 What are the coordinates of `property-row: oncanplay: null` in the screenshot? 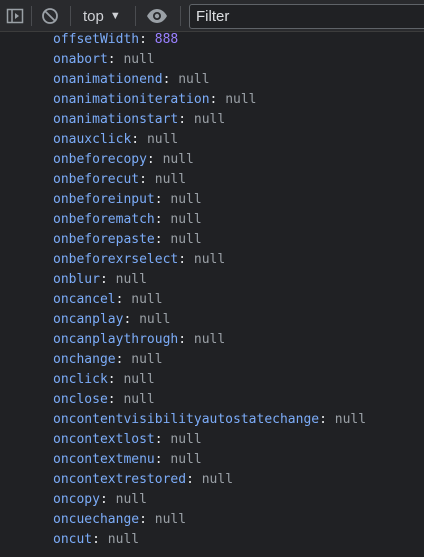 It's located at (209, 320).